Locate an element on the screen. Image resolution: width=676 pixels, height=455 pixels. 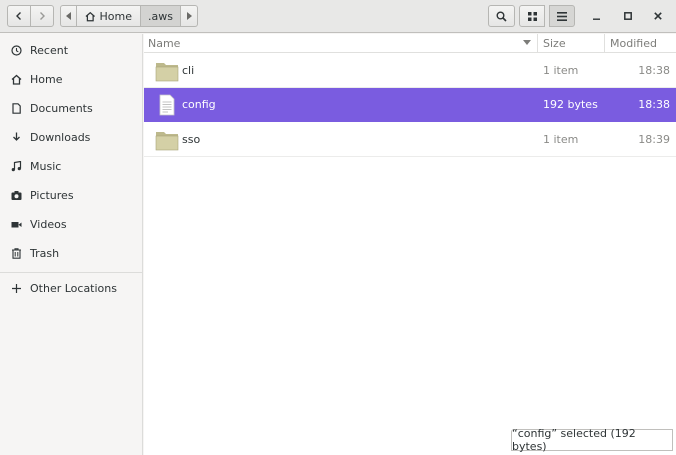
sidebar-item-downloads: Downloads is located at coordinates (71, 137).